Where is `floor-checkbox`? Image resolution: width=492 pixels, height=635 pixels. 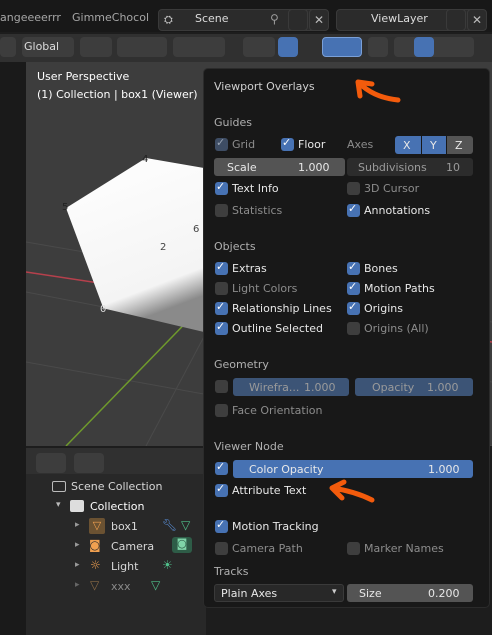
floor-checkbox is located at coordinates (287, 143).